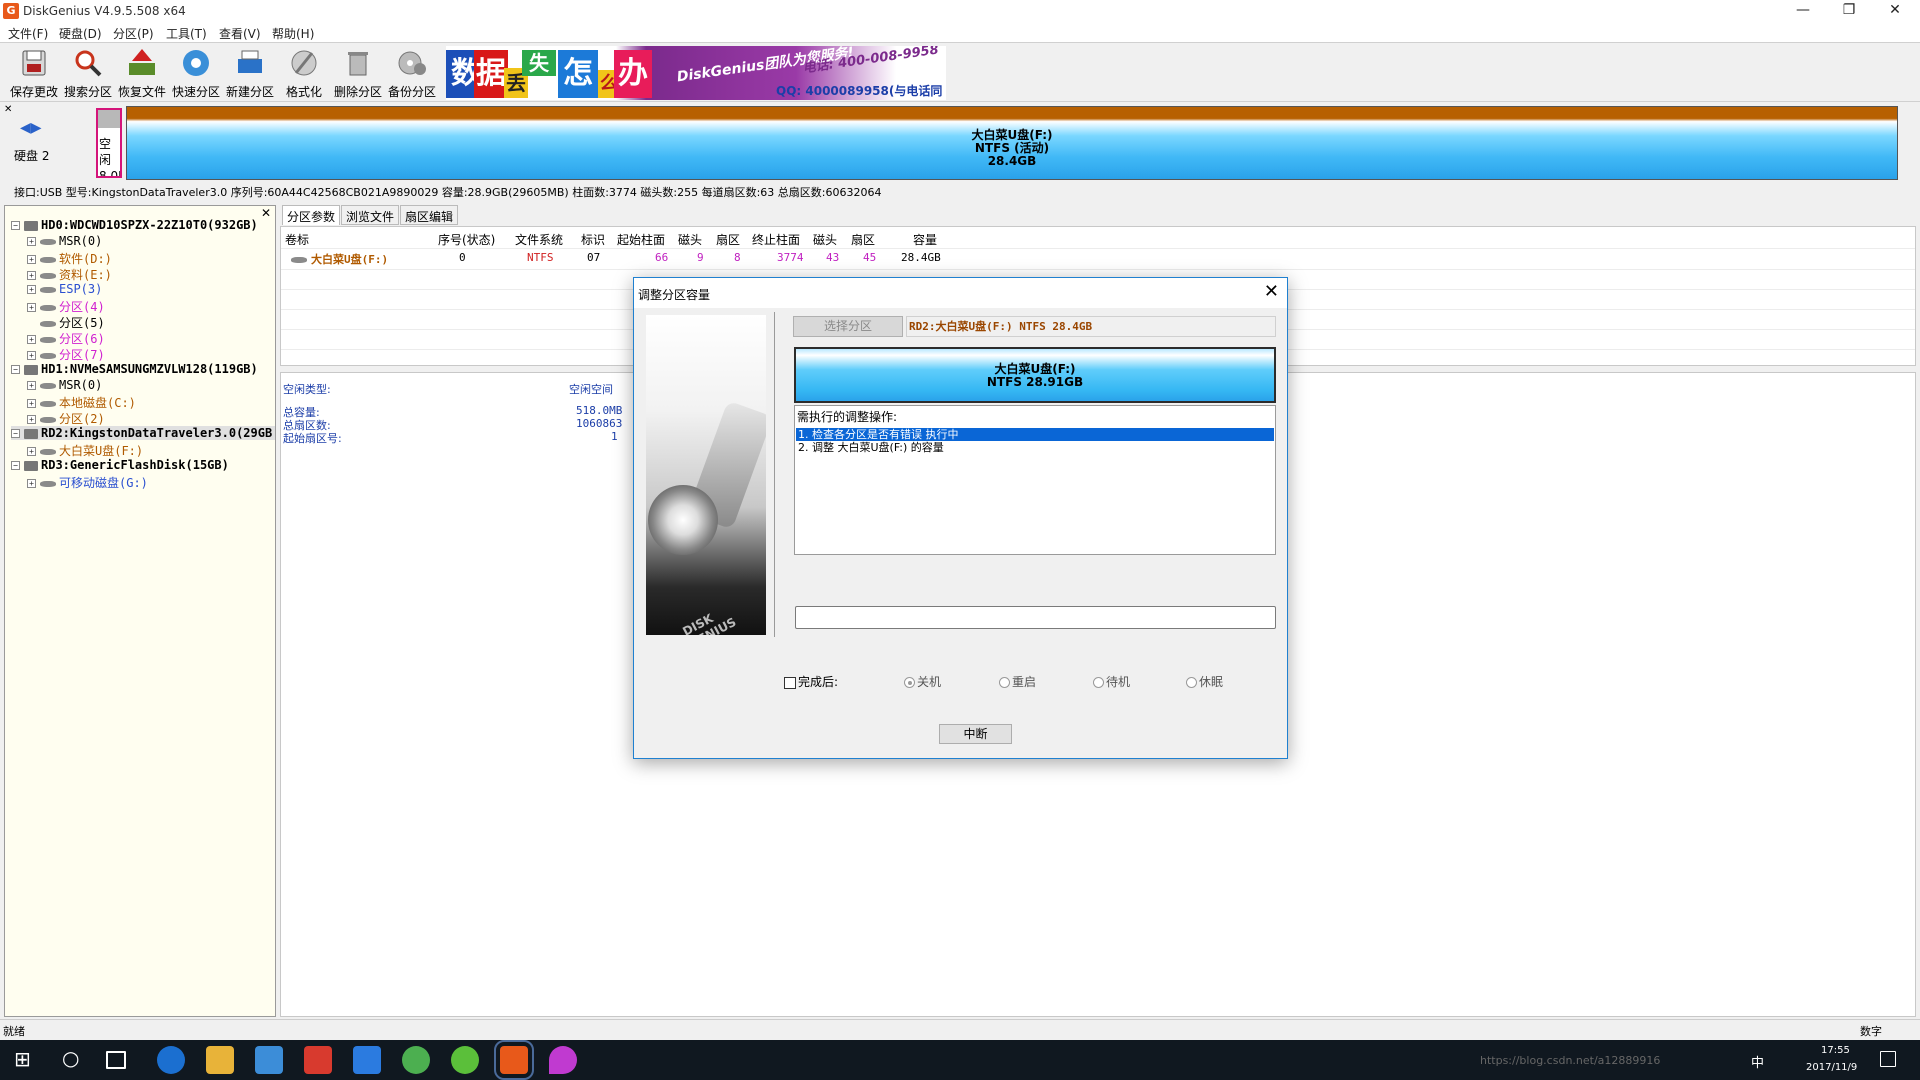 The height and width of the screenshot is (1080, 1920). What do you see at coordinates (311, 215) in the screenshot?
I see `tab-partition-params: 分区参数` at bounding box center [311, 215].